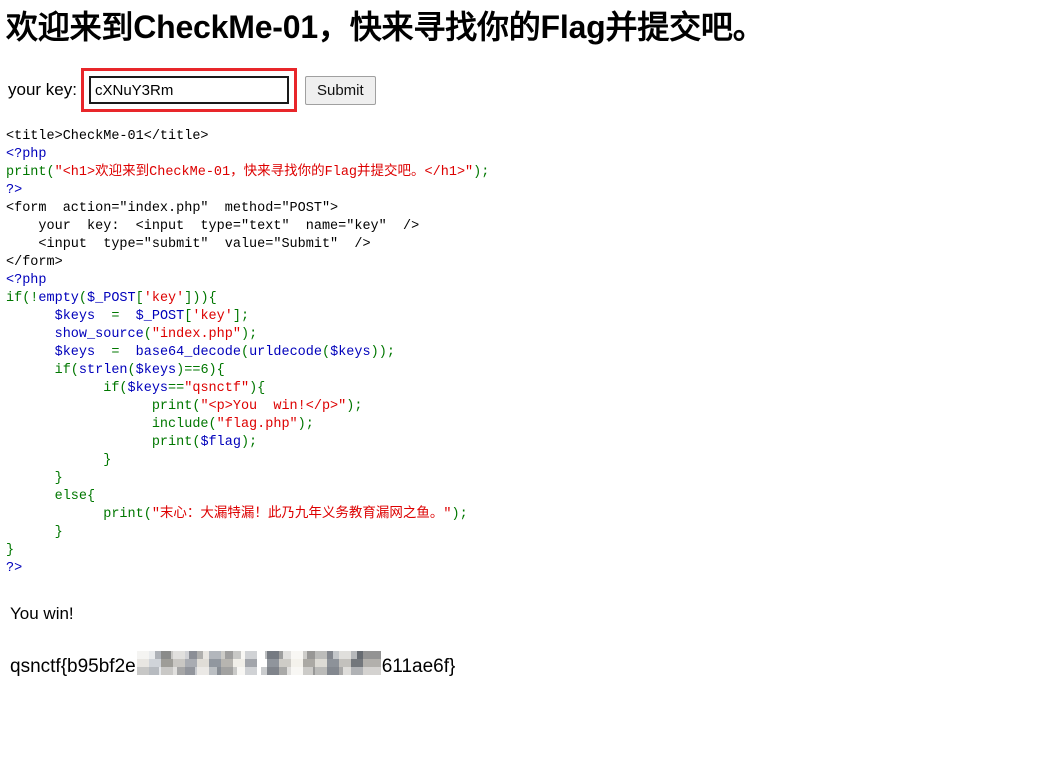  I want to click on source-line: include("flag.php");, so click(523, 425).